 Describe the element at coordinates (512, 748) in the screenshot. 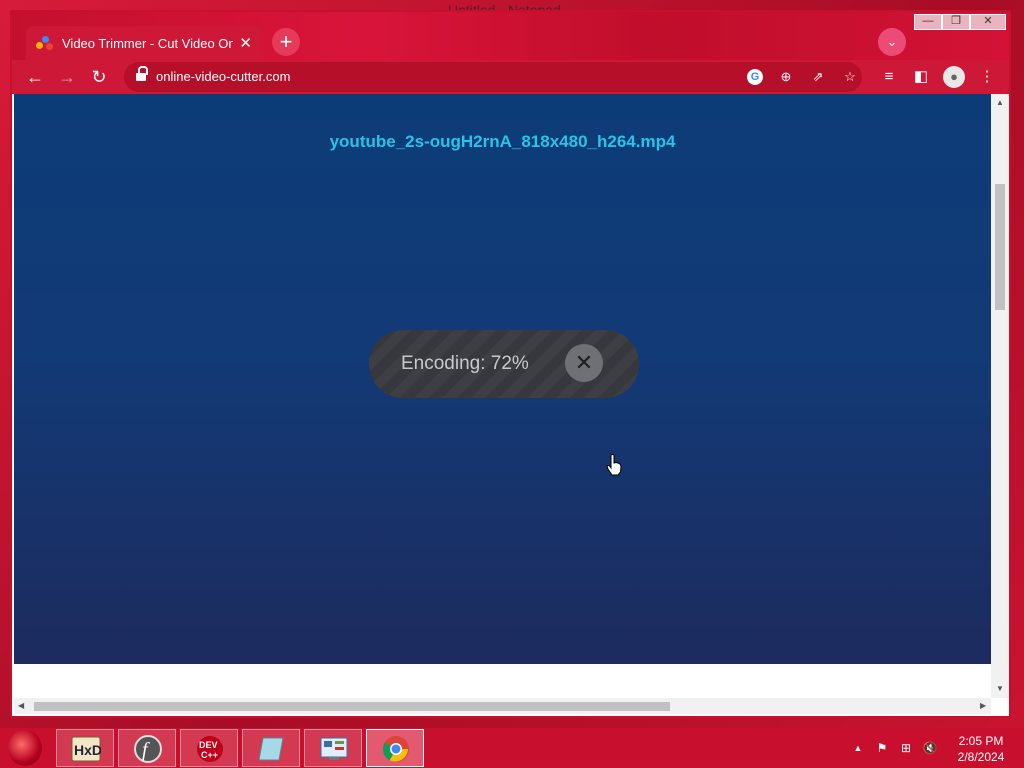

I see `taskbar: HxD f DEV C++ ▲ ⚑ ⊞ 🔇 2:05 PM 2/8/2024` at that location.